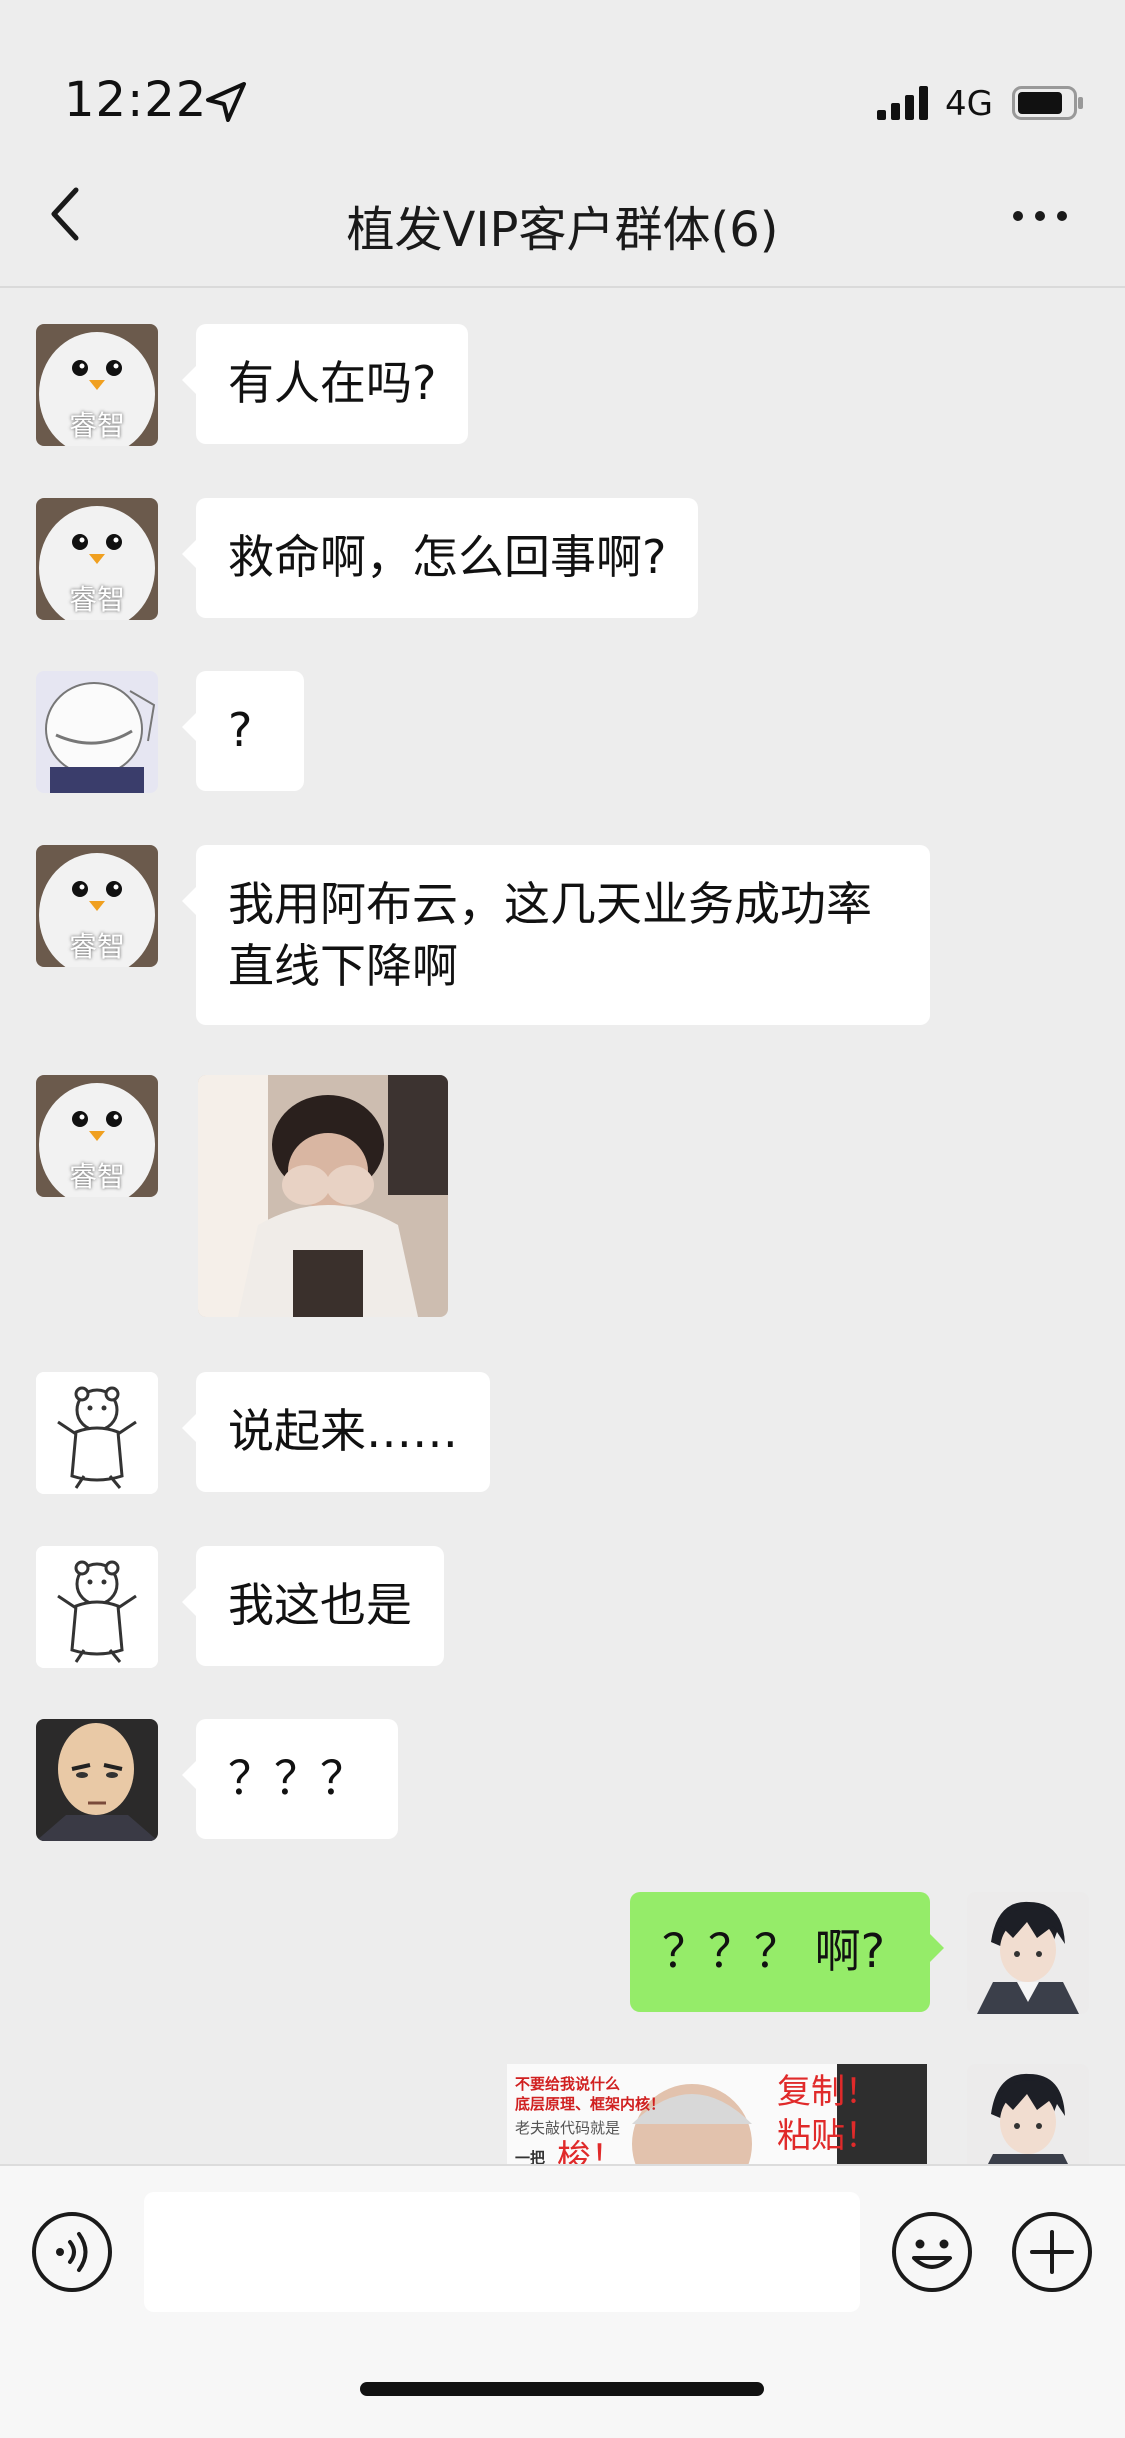 Image resolution: width=1125 pixels, height=2438 pixels. What do you see at coordinates (828, 2136) in the screenshot?
I see `meme-big-paste: 粘贴！` at bounding box center [828, 2136].